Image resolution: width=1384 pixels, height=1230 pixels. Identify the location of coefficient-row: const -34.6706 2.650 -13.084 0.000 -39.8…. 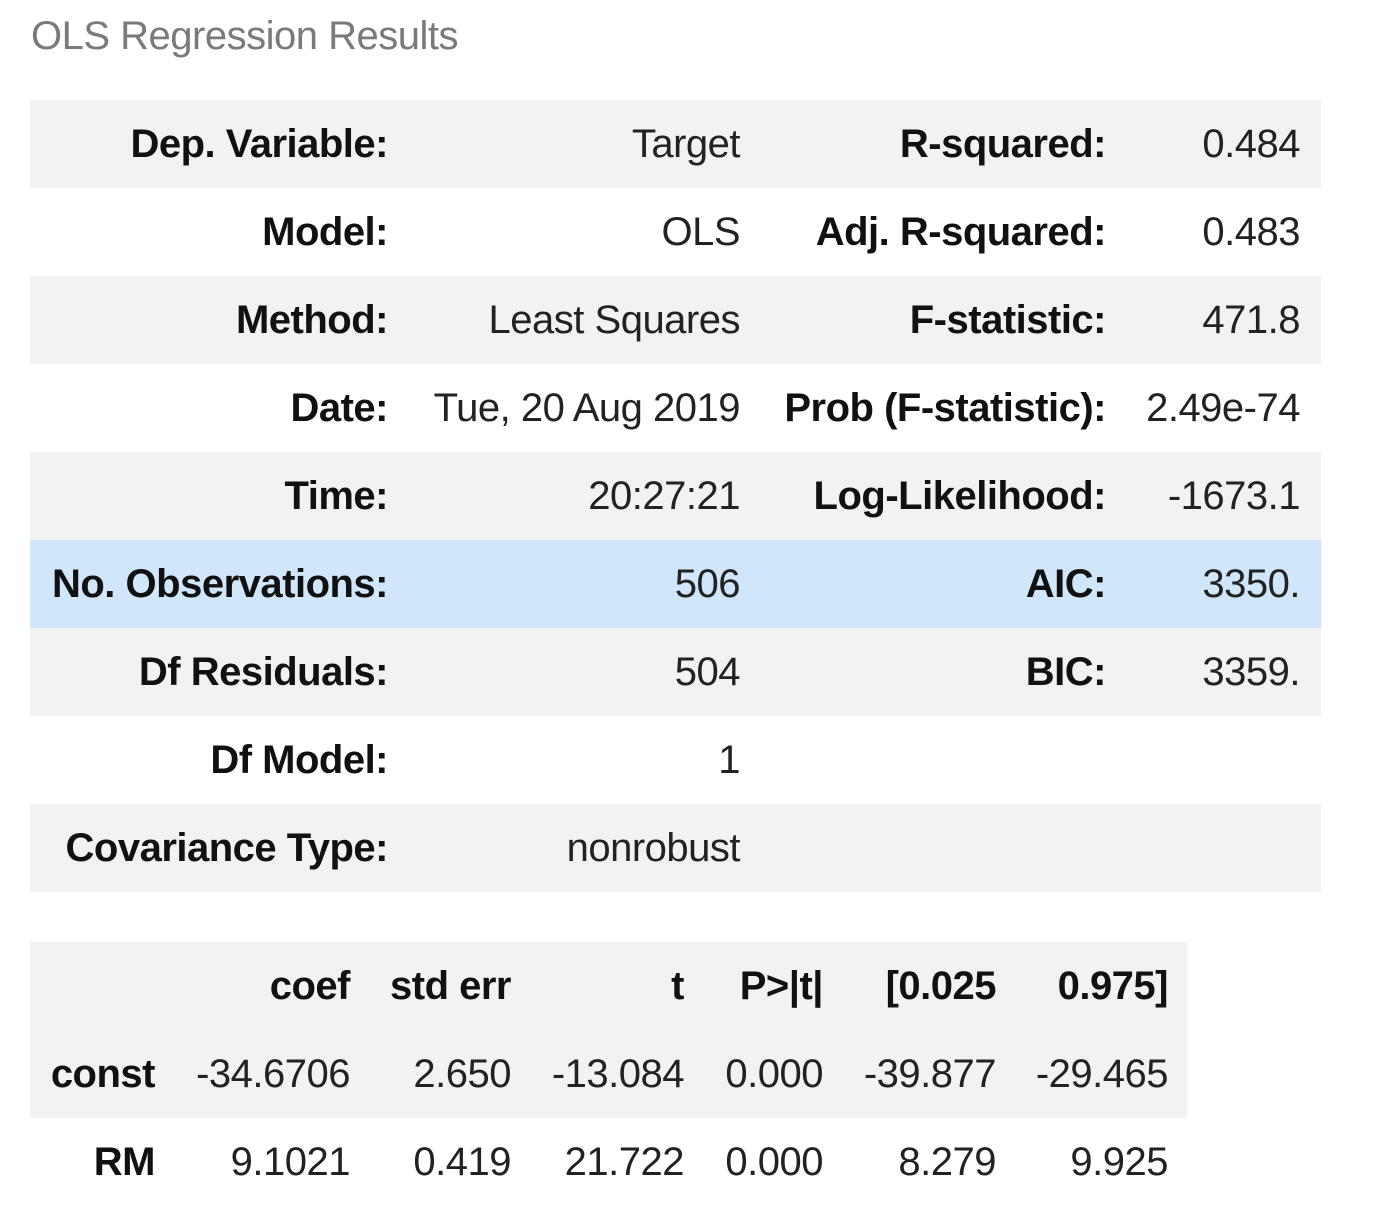
(608, 1074).